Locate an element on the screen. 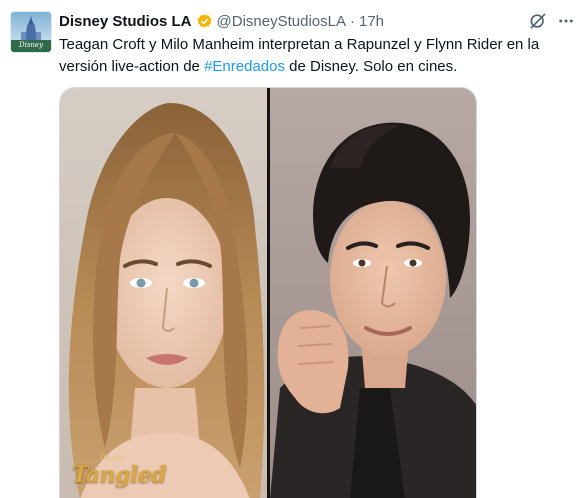 Image resolution: width=580 pixels, height=498 pixels. more-icon is located at coordinates (566, 21).